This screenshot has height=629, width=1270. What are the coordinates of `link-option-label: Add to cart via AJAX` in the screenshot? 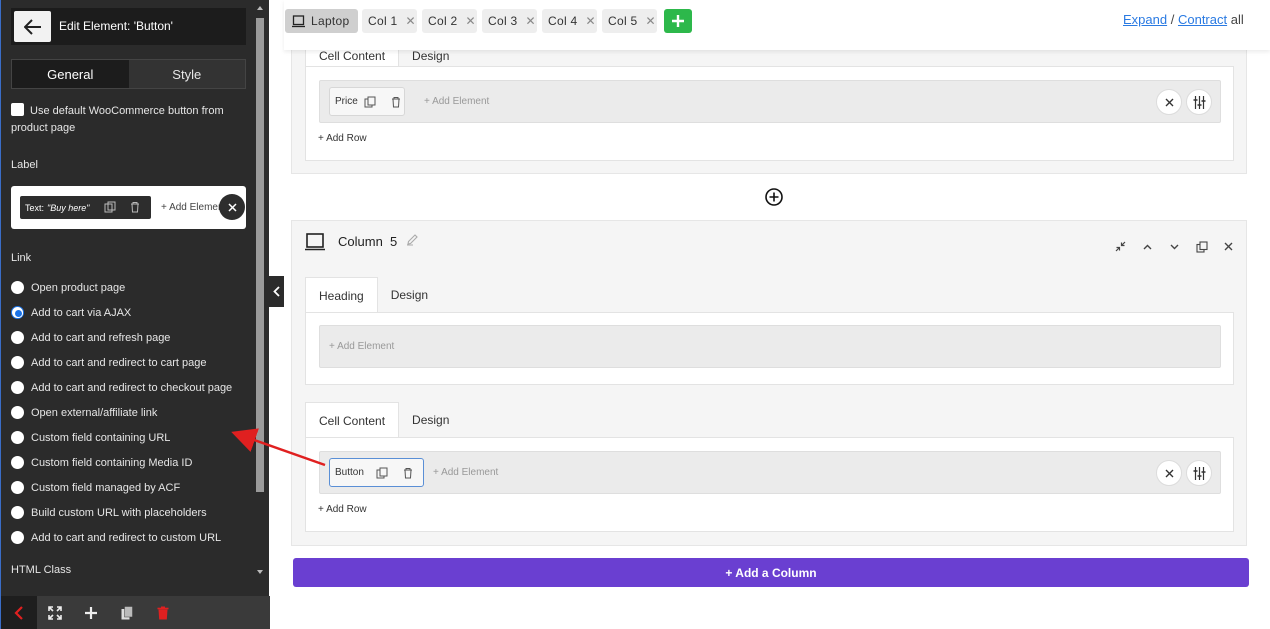 It's located at (81, 312).